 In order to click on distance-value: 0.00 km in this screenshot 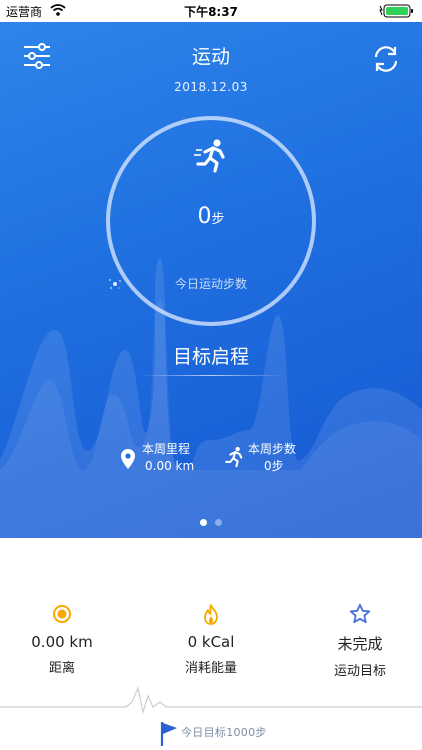, I will do `click(62, 642)`.